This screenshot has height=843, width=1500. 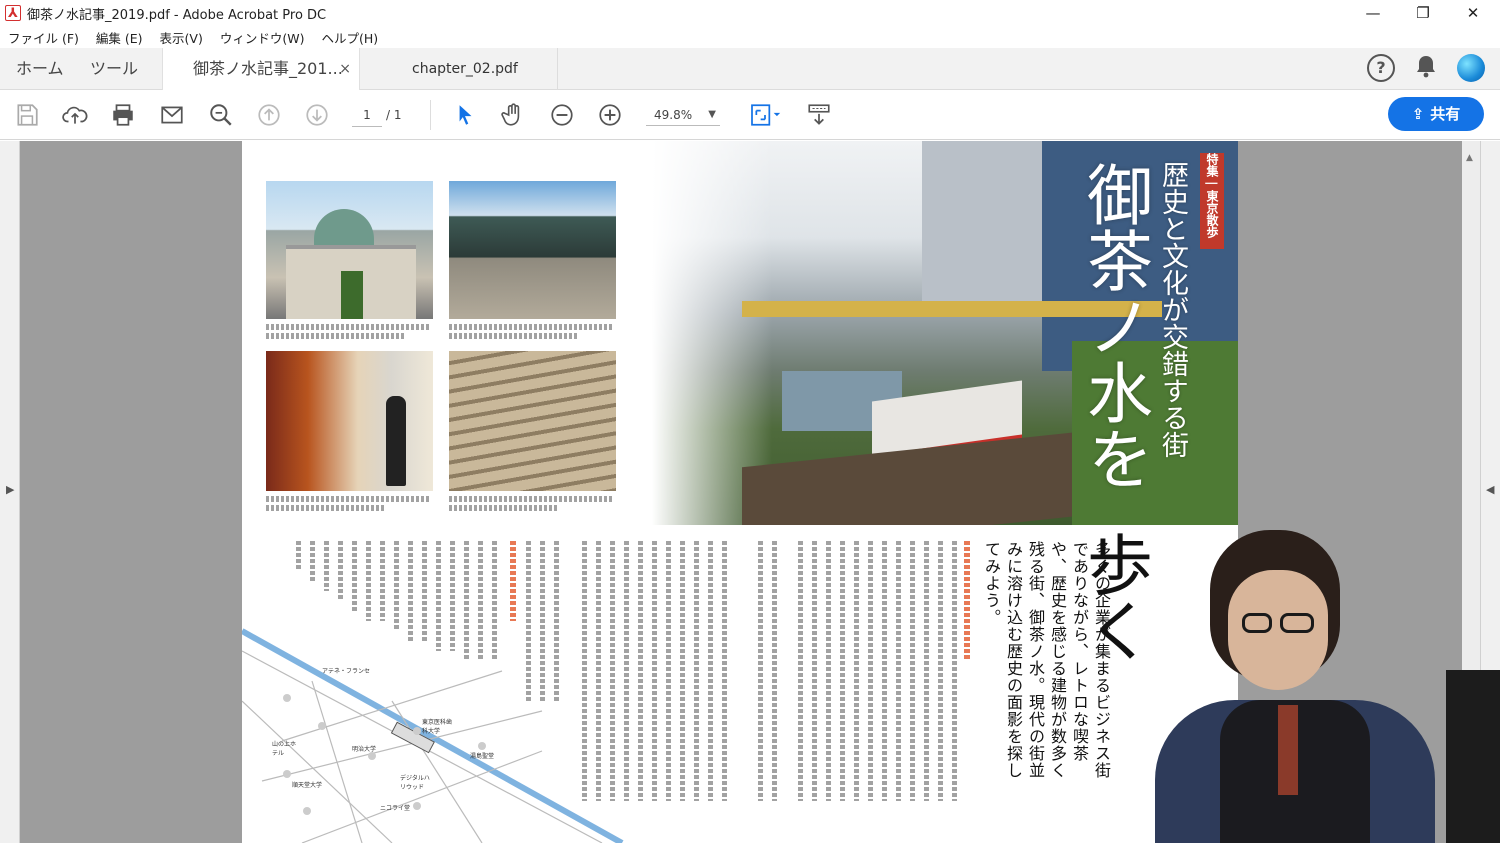 I want to click on menu-help: ヘルプ(H), so click(x=349, y=37).